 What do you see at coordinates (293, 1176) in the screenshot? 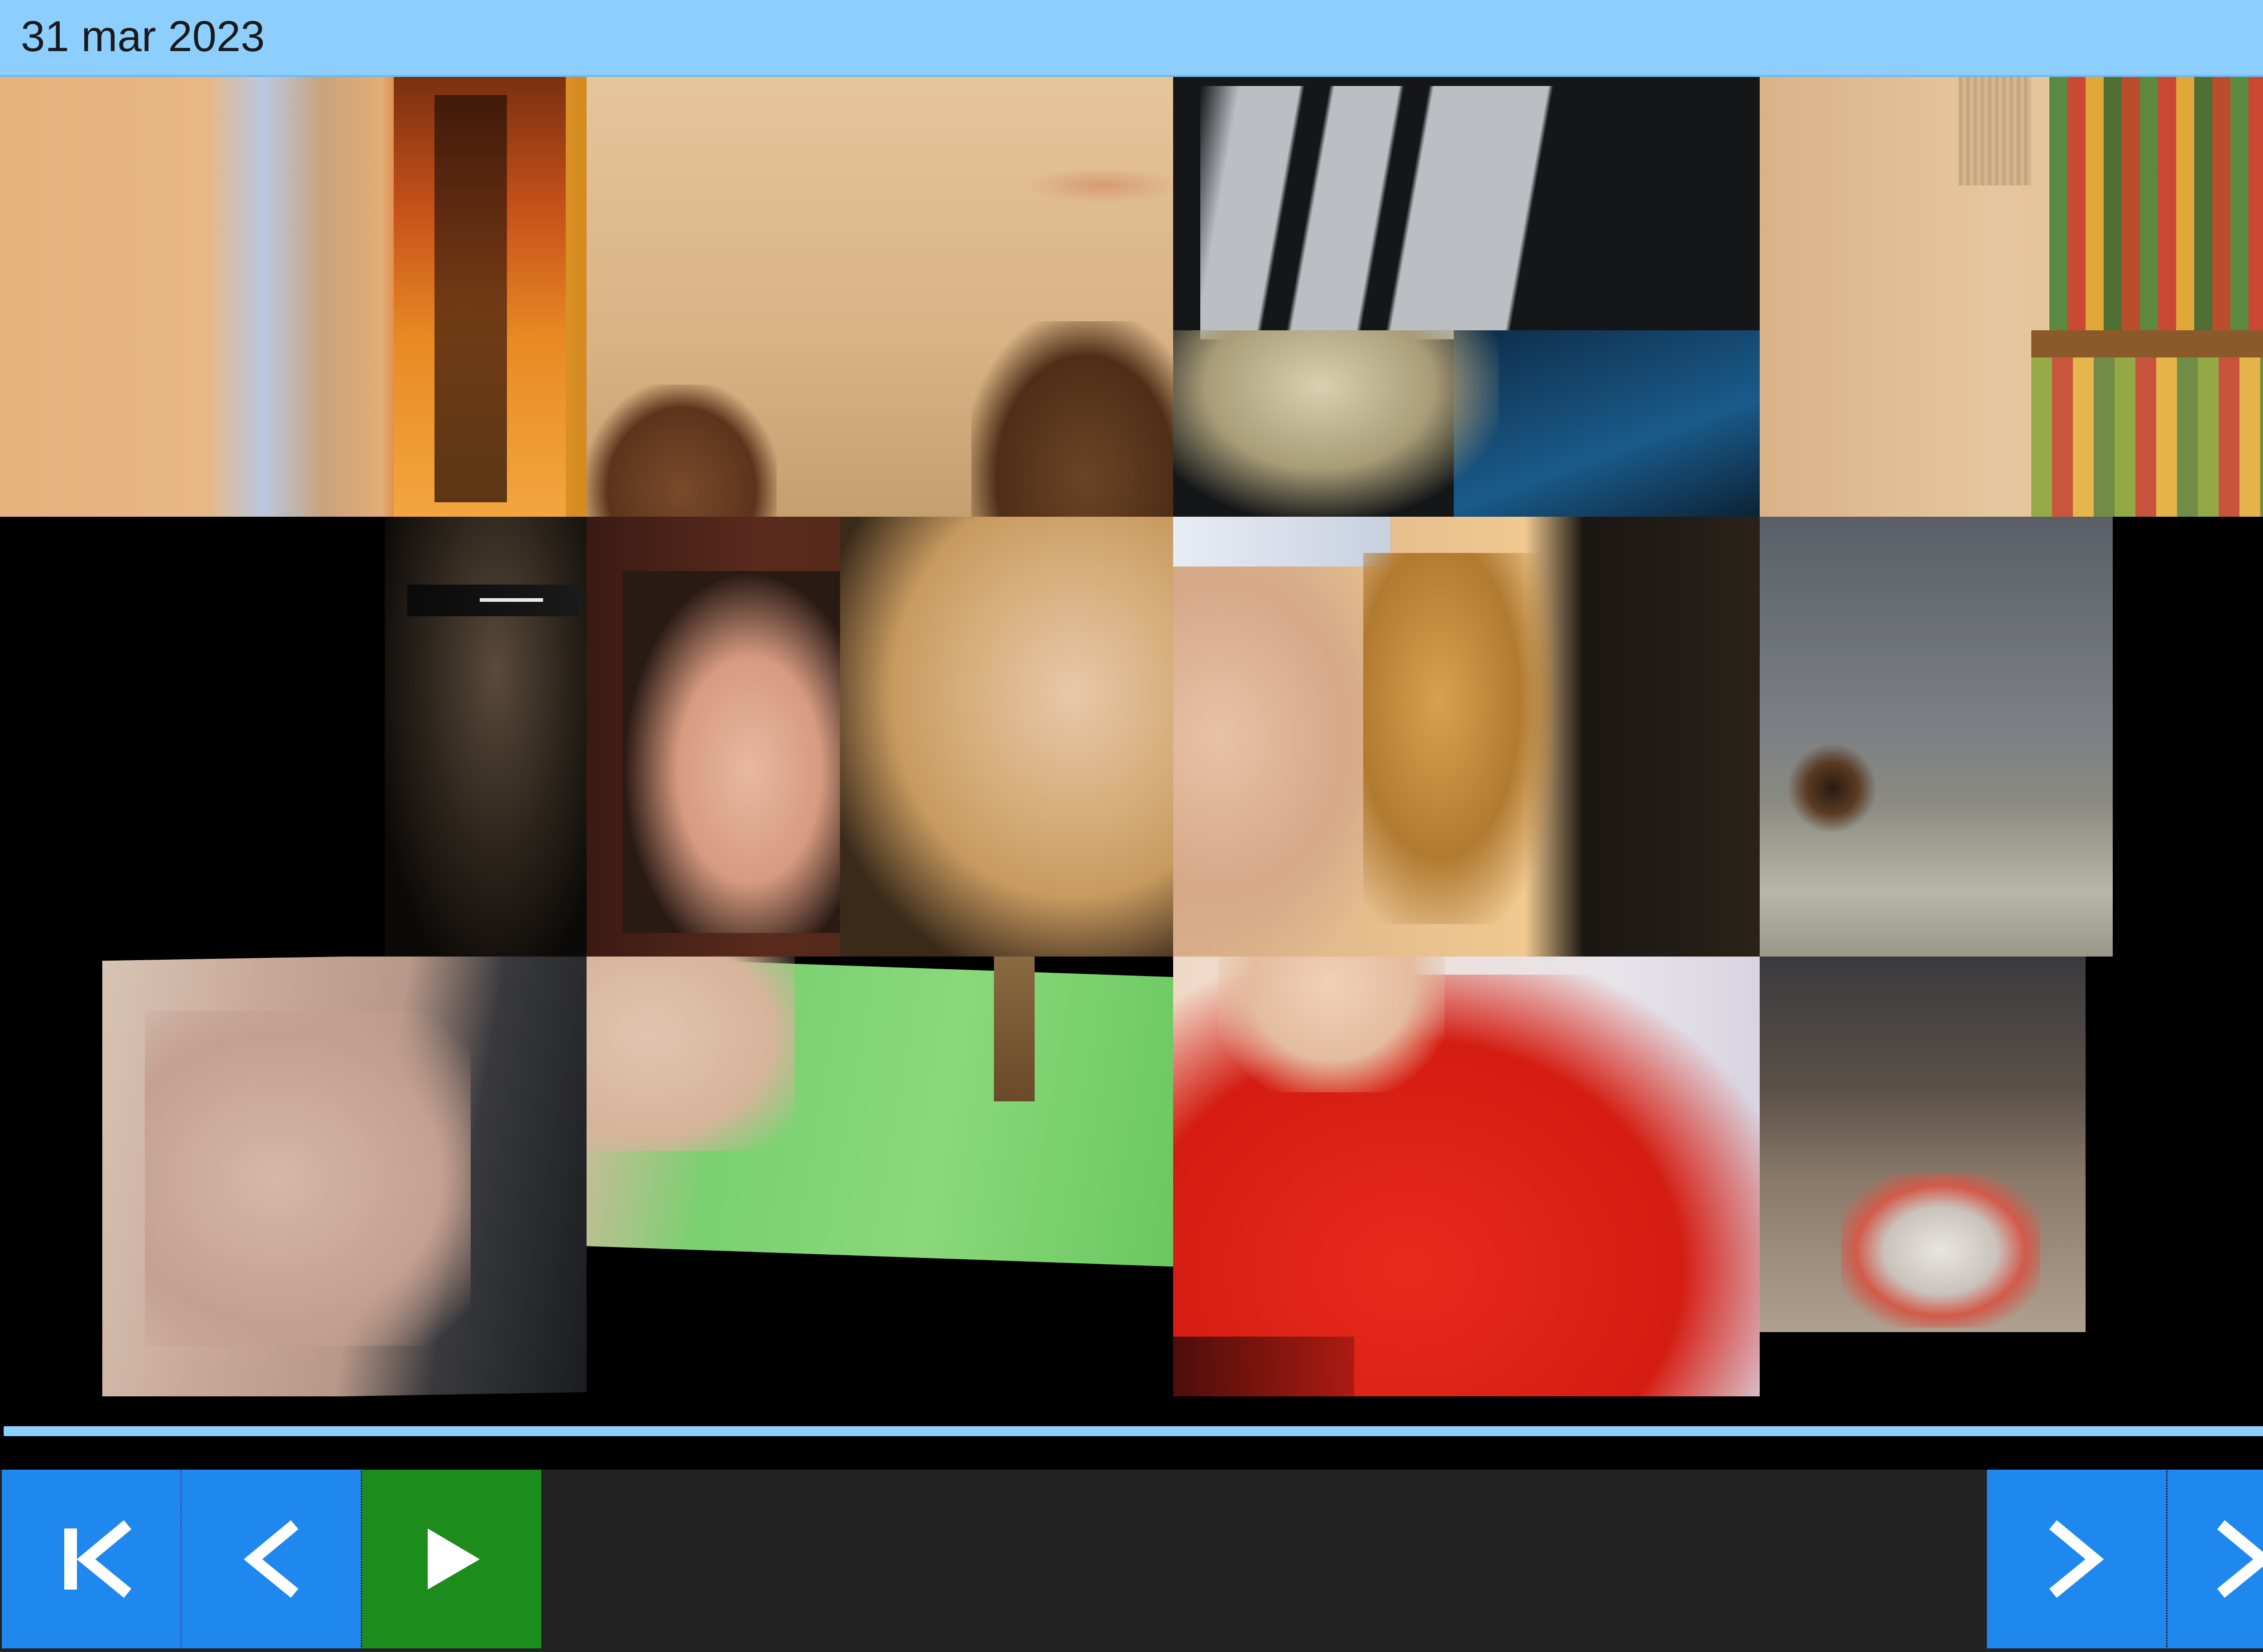
I see `photo-tile-arm` at bounding box center [293, 1176].